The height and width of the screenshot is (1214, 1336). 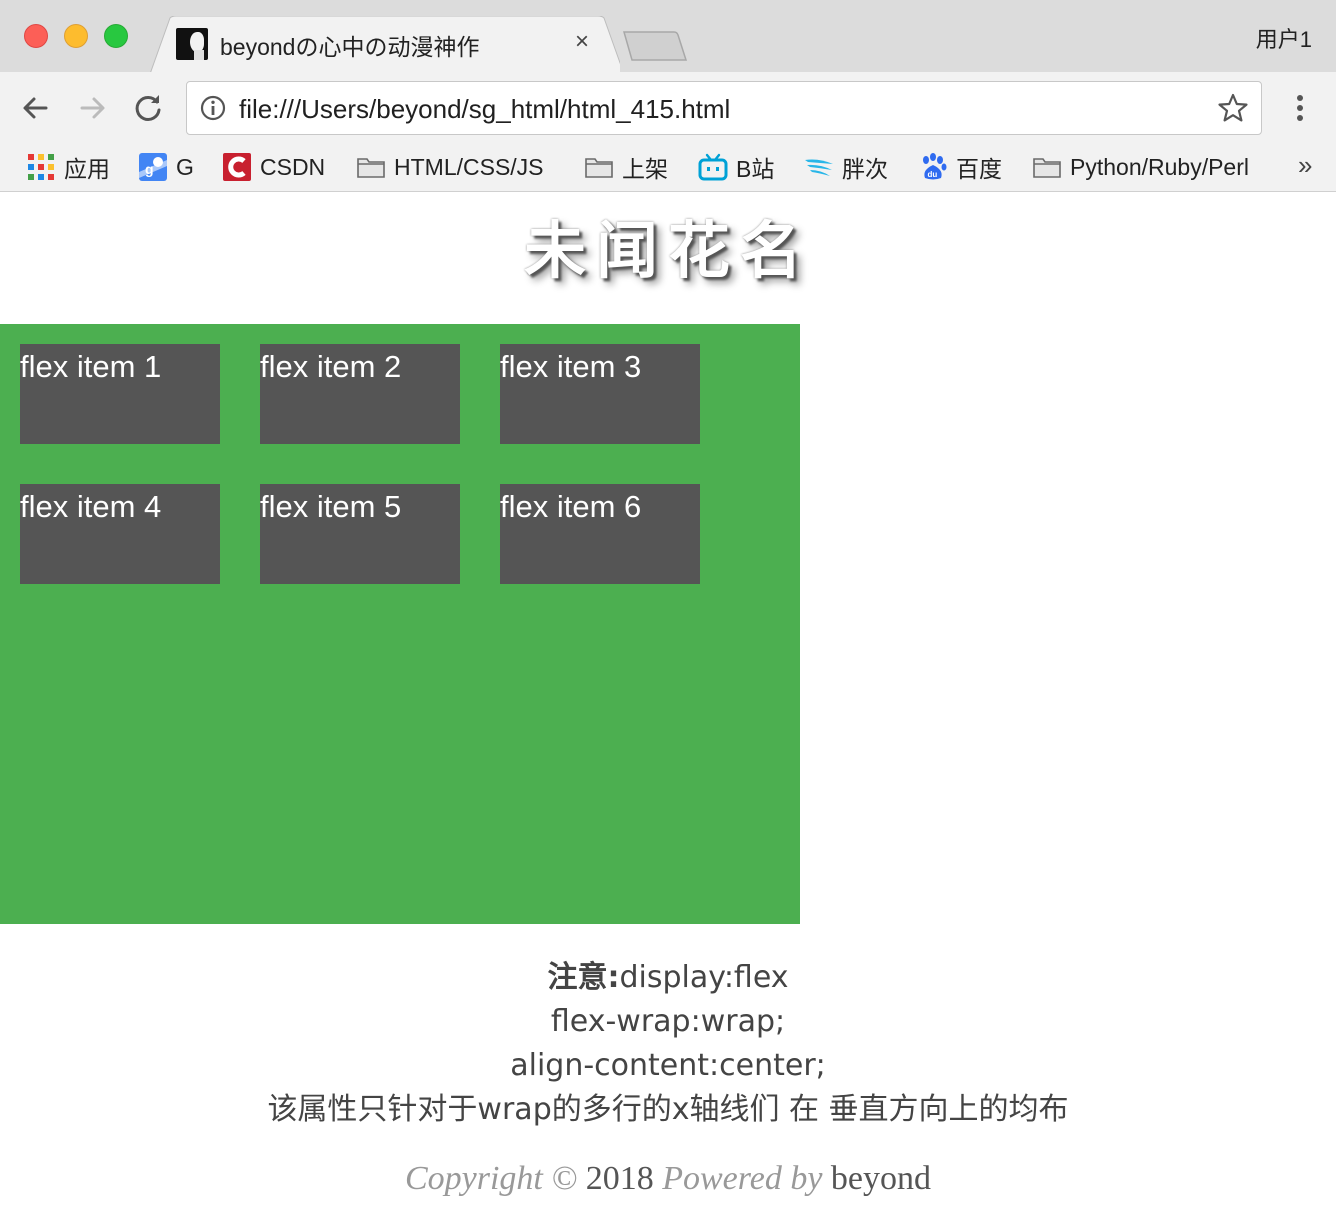 What do you see at coordinates (600, 534) in the screenshot?
I see `flex-item: flex item 6` at bounding box center [600, 534].